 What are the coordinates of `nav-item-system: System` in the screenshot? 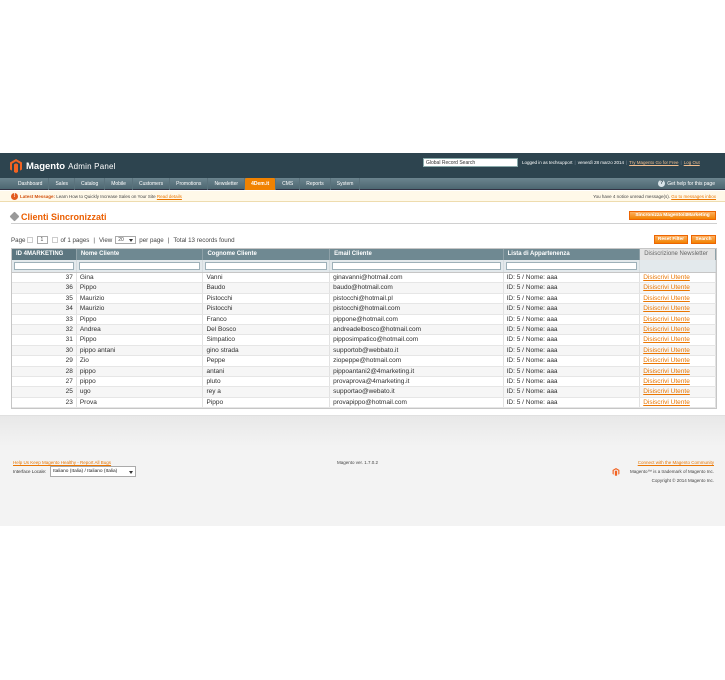 It's located at (346, 184).